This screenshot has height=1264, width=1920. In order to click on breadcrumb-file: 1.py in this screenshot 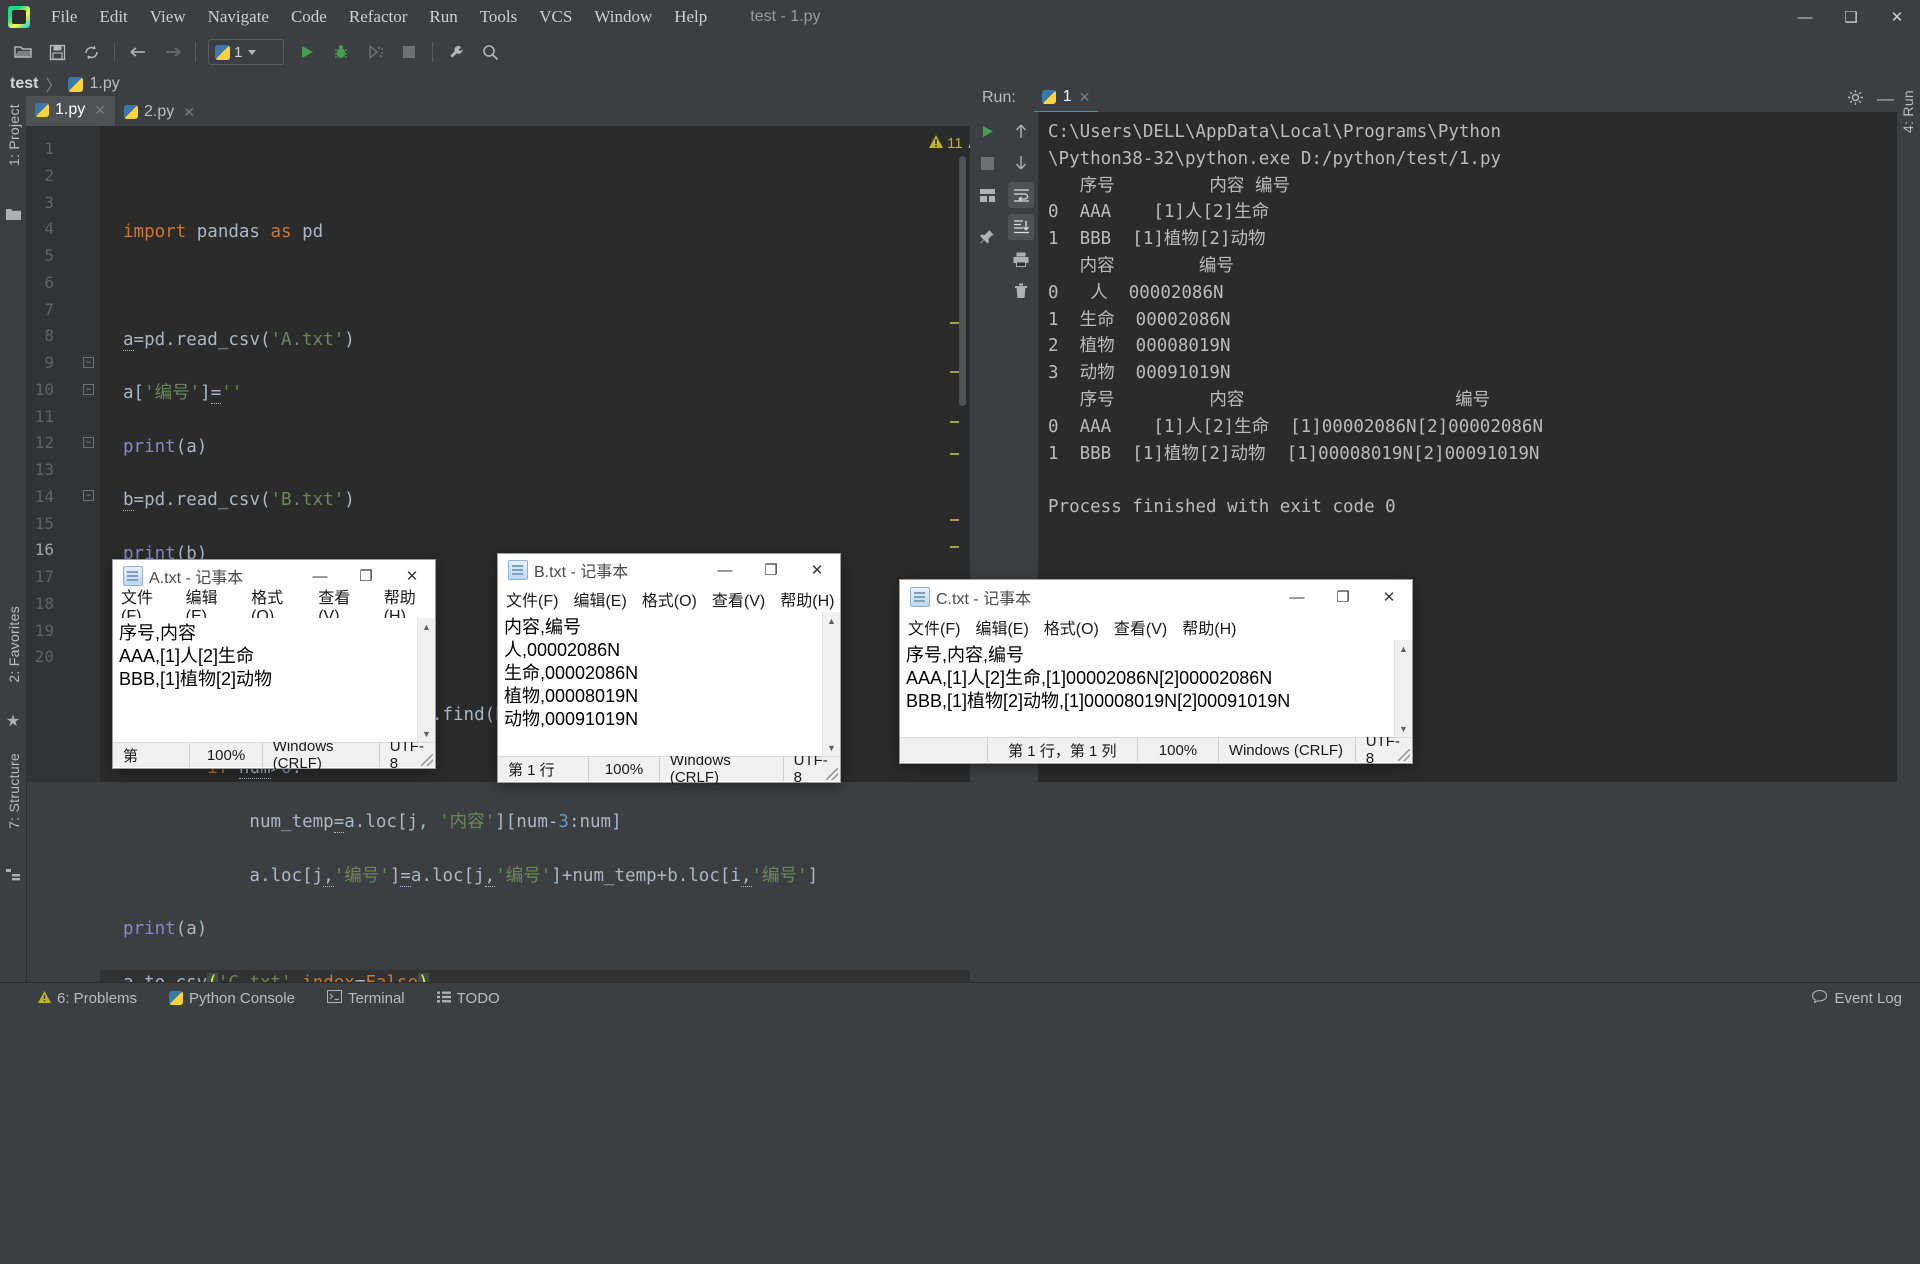, I will do `click(104, 84)`.